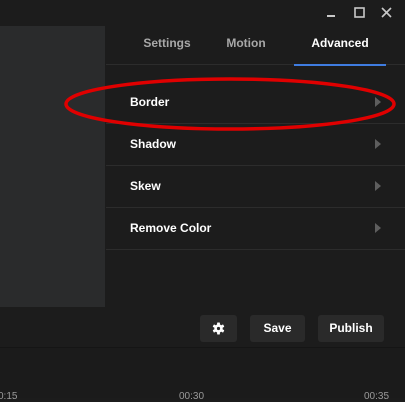  I want to click on option-label: Shadow, so click(153, 144).